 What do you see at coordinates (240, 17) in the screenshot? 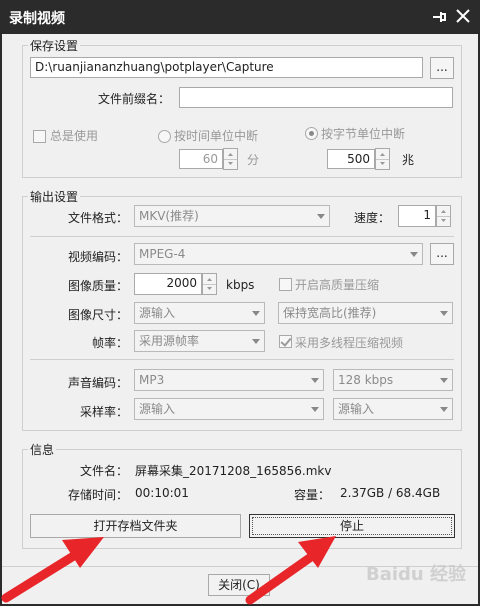
I see `title-bar: 录制视频` at bounding box center [240, 17].